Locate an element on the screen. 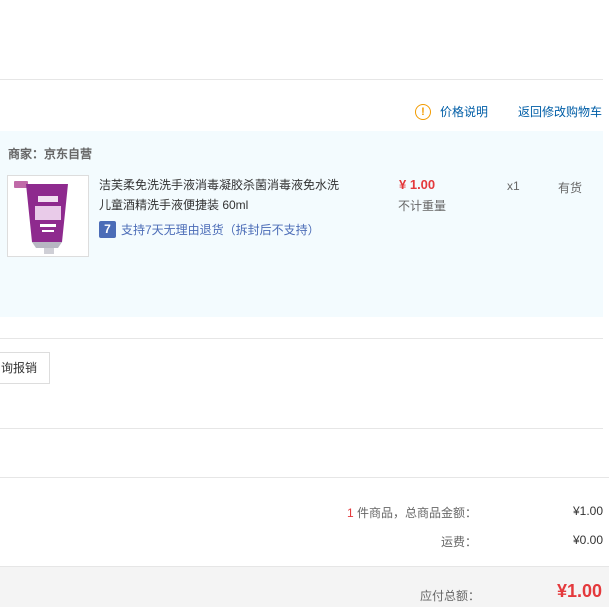  goods-total: ¥1.00 is located at coordinates (587, 511).